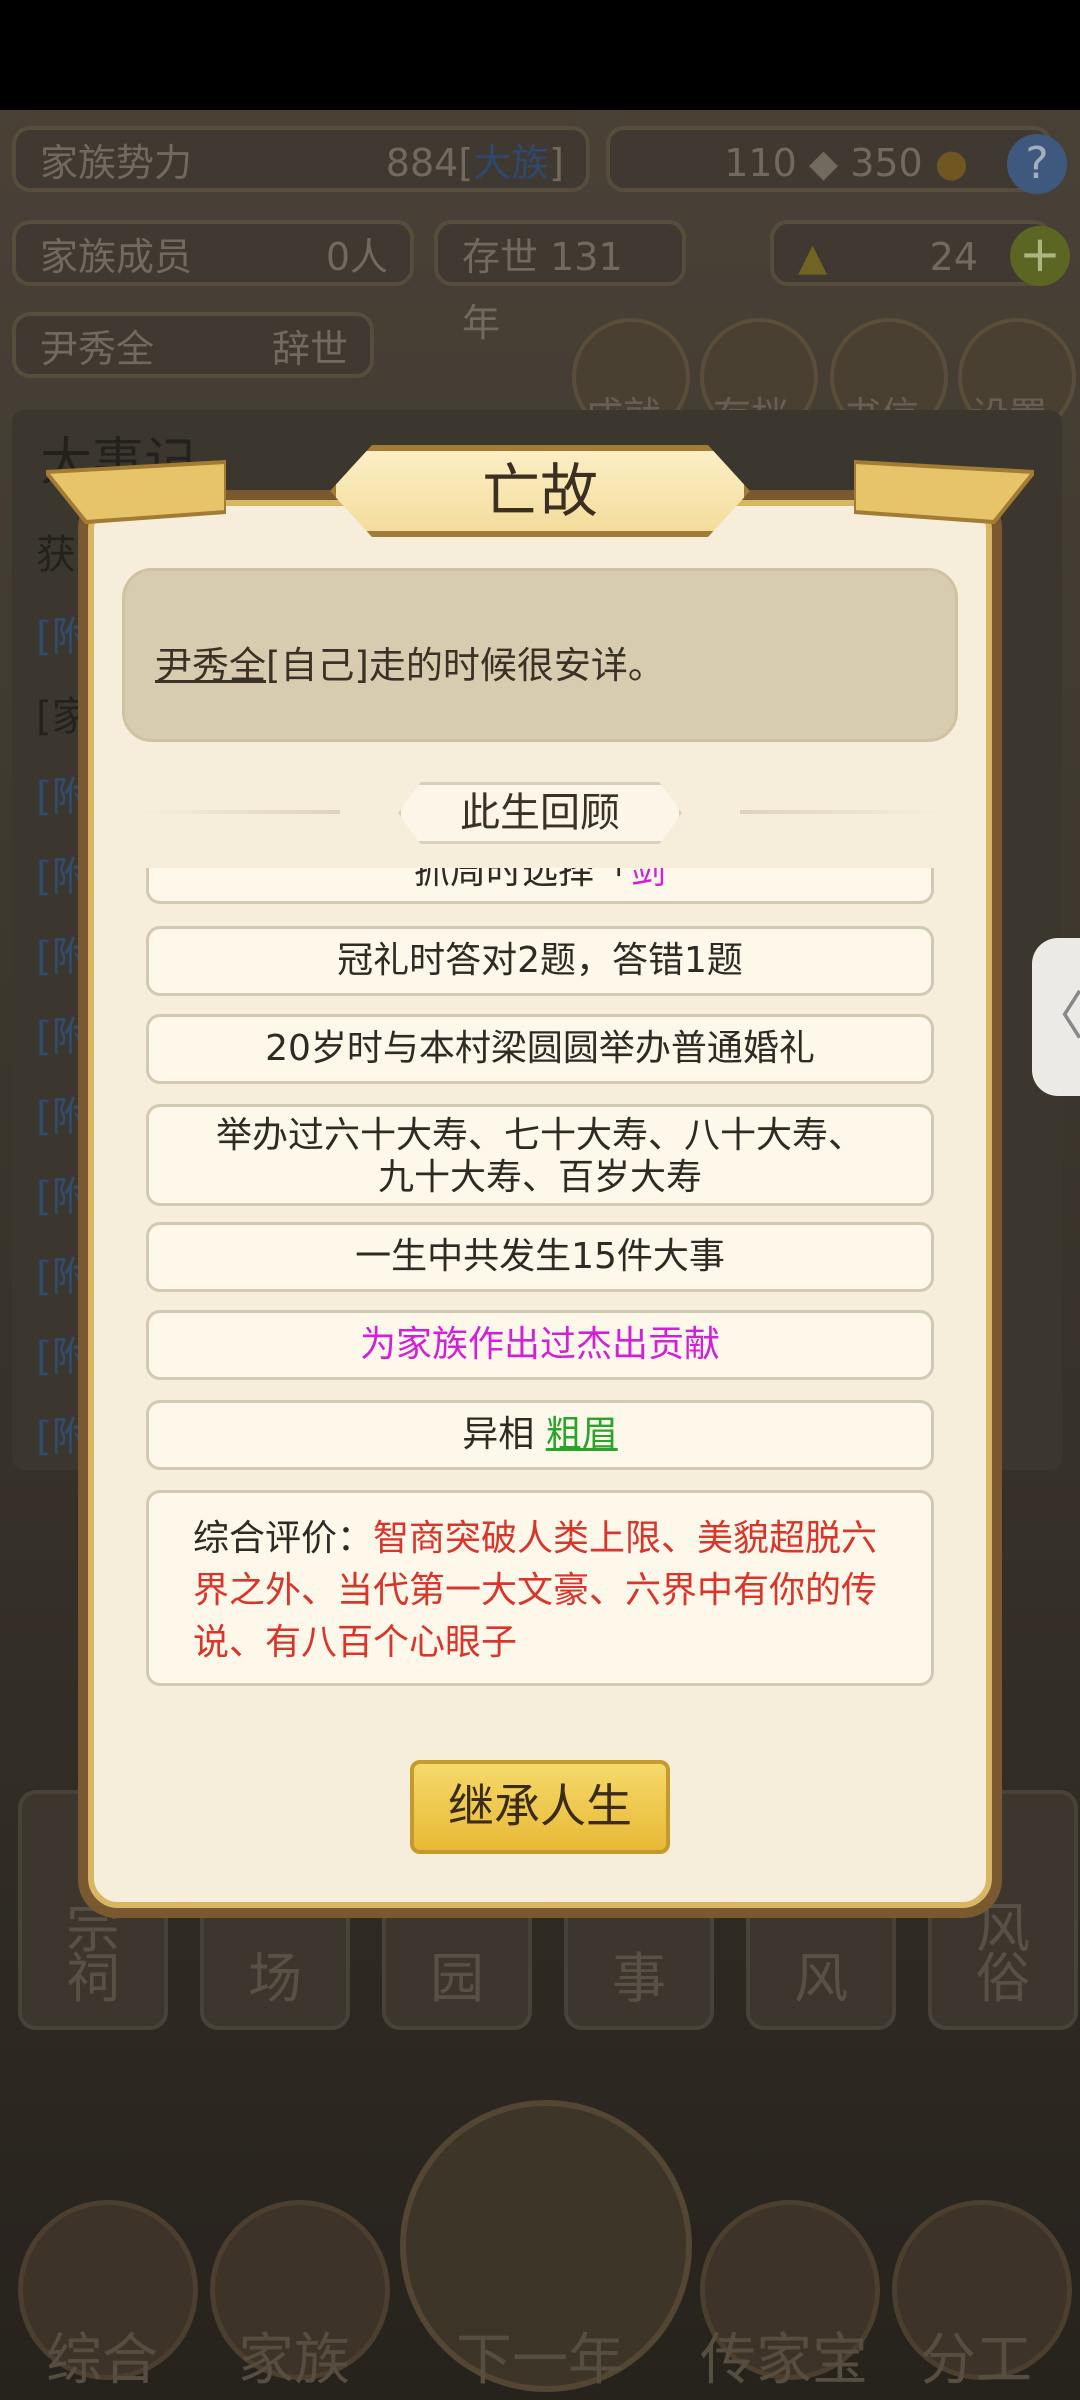 Image resolution: width=1080 pixels, height=2400 pixels. I want to click on section-divider-left, so click(240, 812).